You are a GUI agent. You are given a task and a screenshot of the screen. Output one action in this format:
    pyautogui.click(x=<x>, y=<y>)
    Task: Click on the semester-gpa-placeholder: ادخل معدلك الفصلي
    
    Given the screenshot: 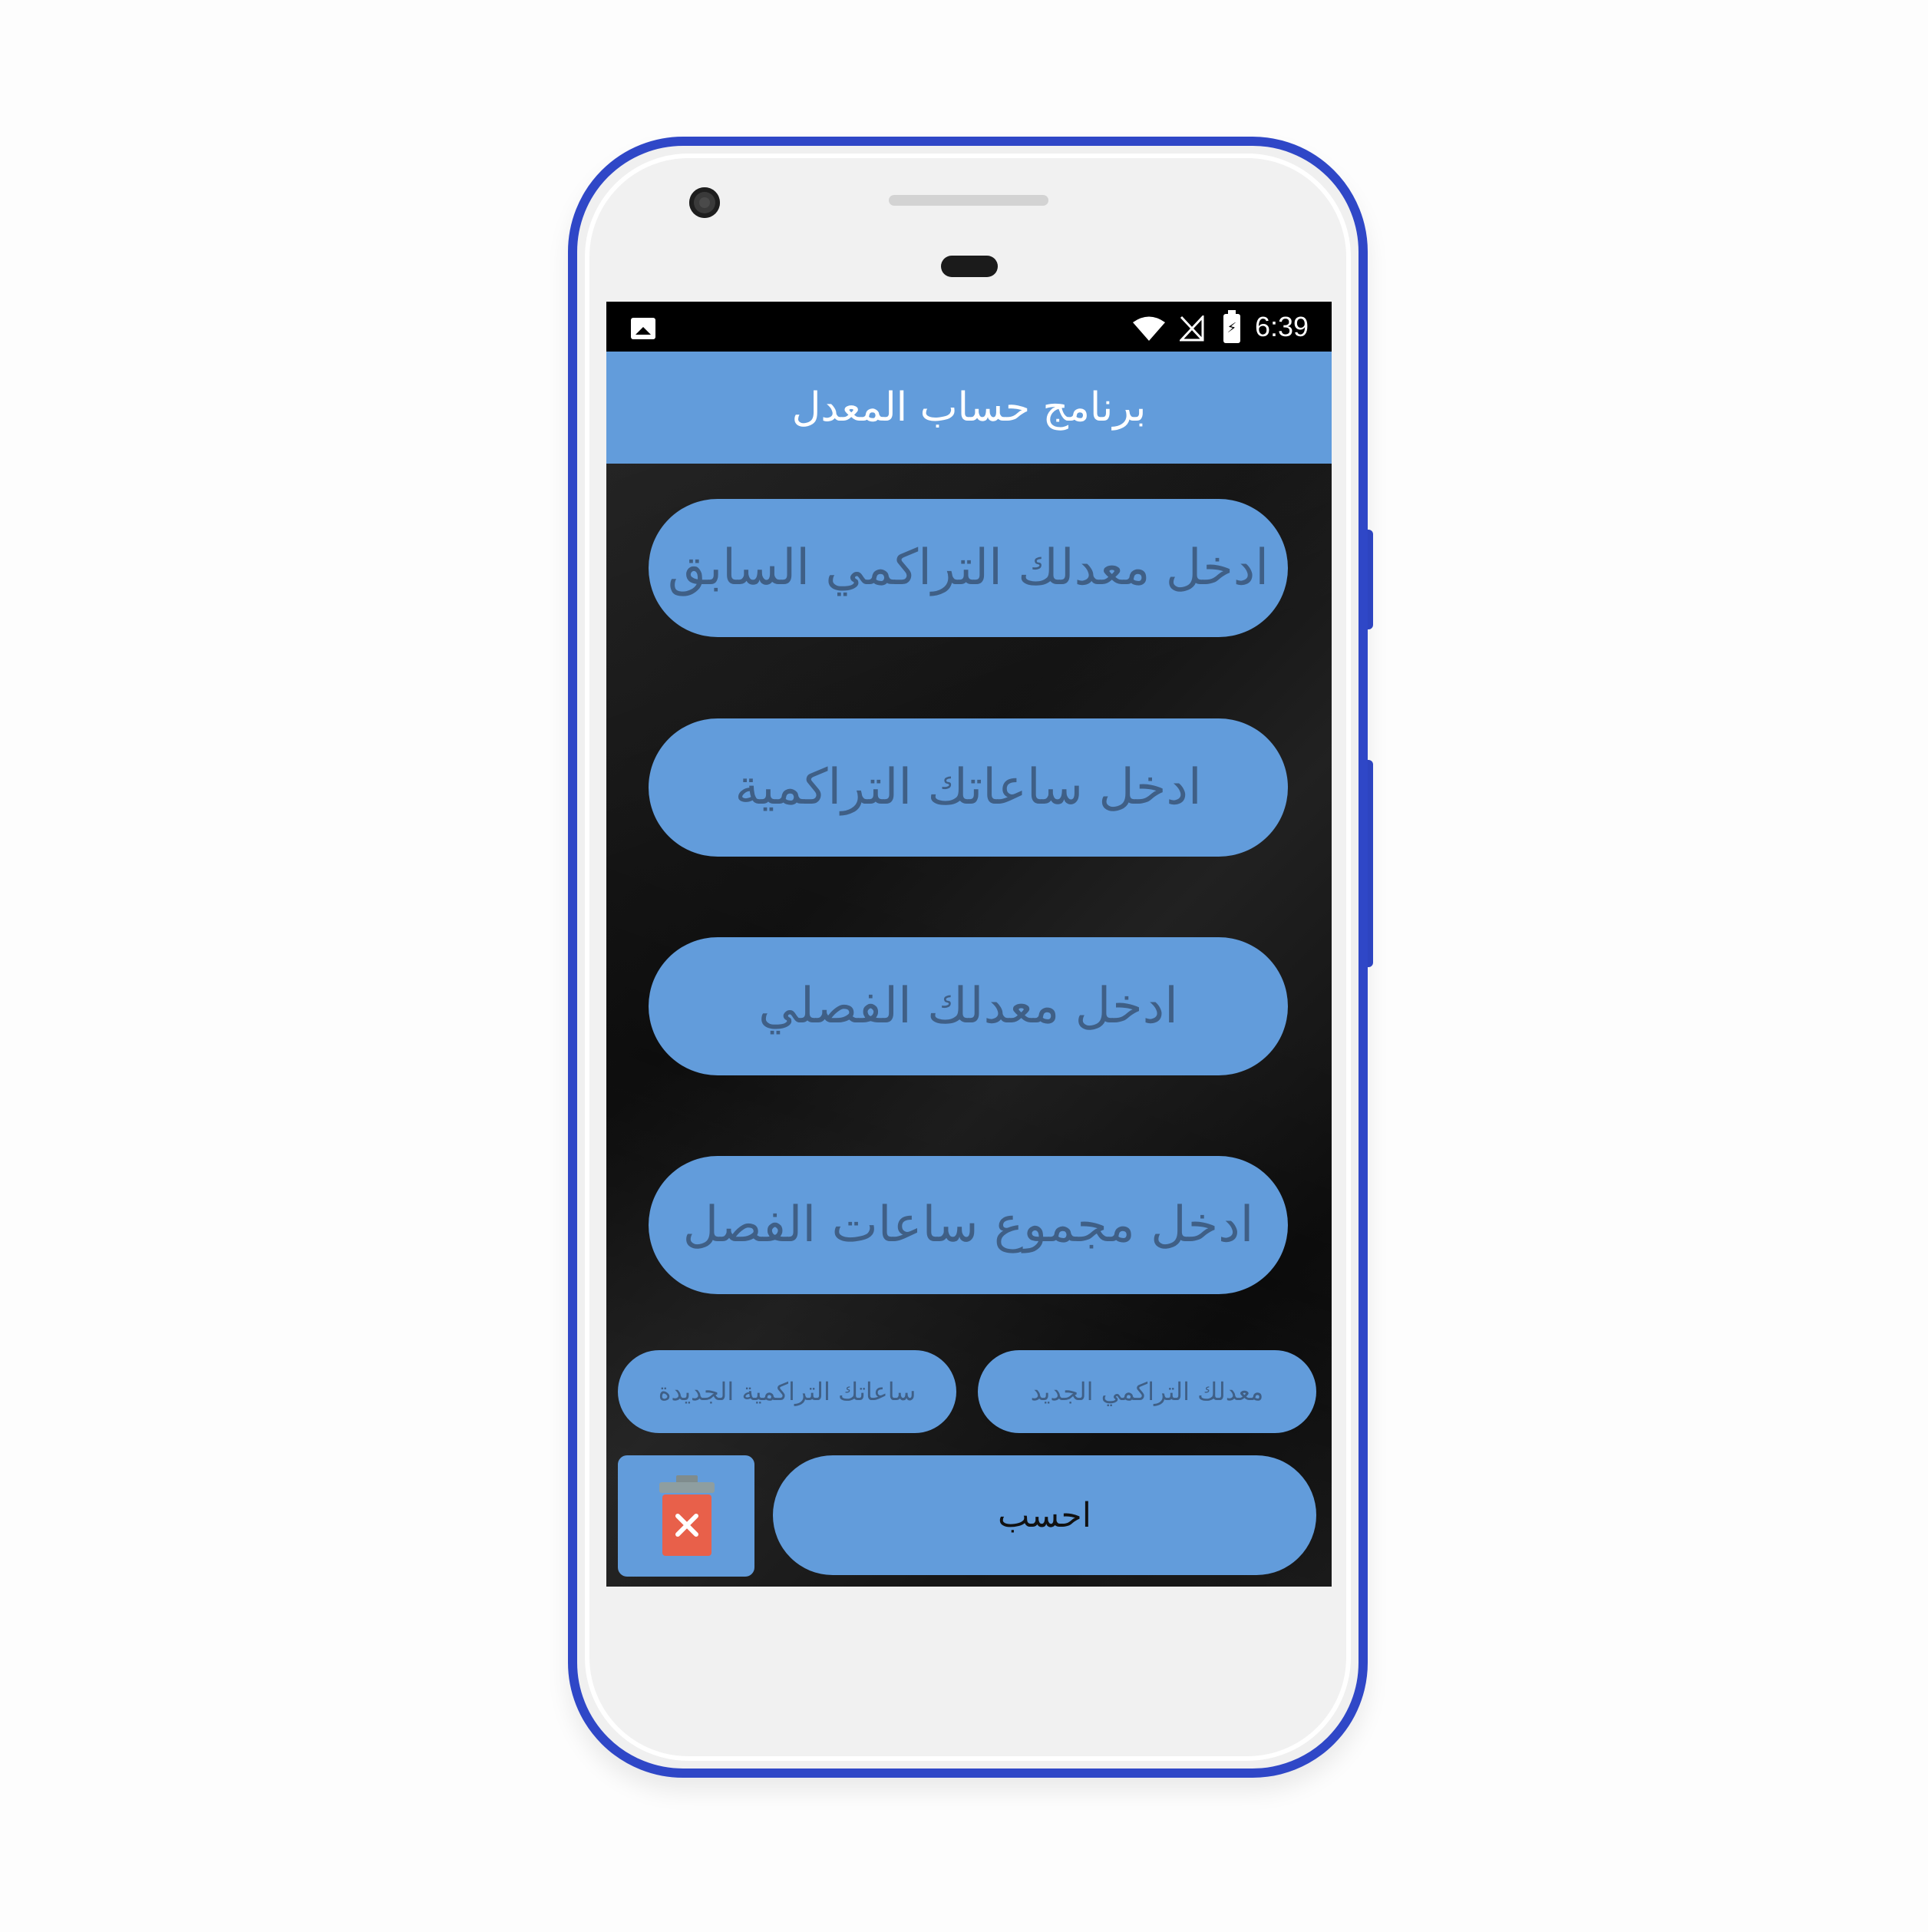 What is the action you would take?
    pyautogui.click(x=968, y=1006)
    